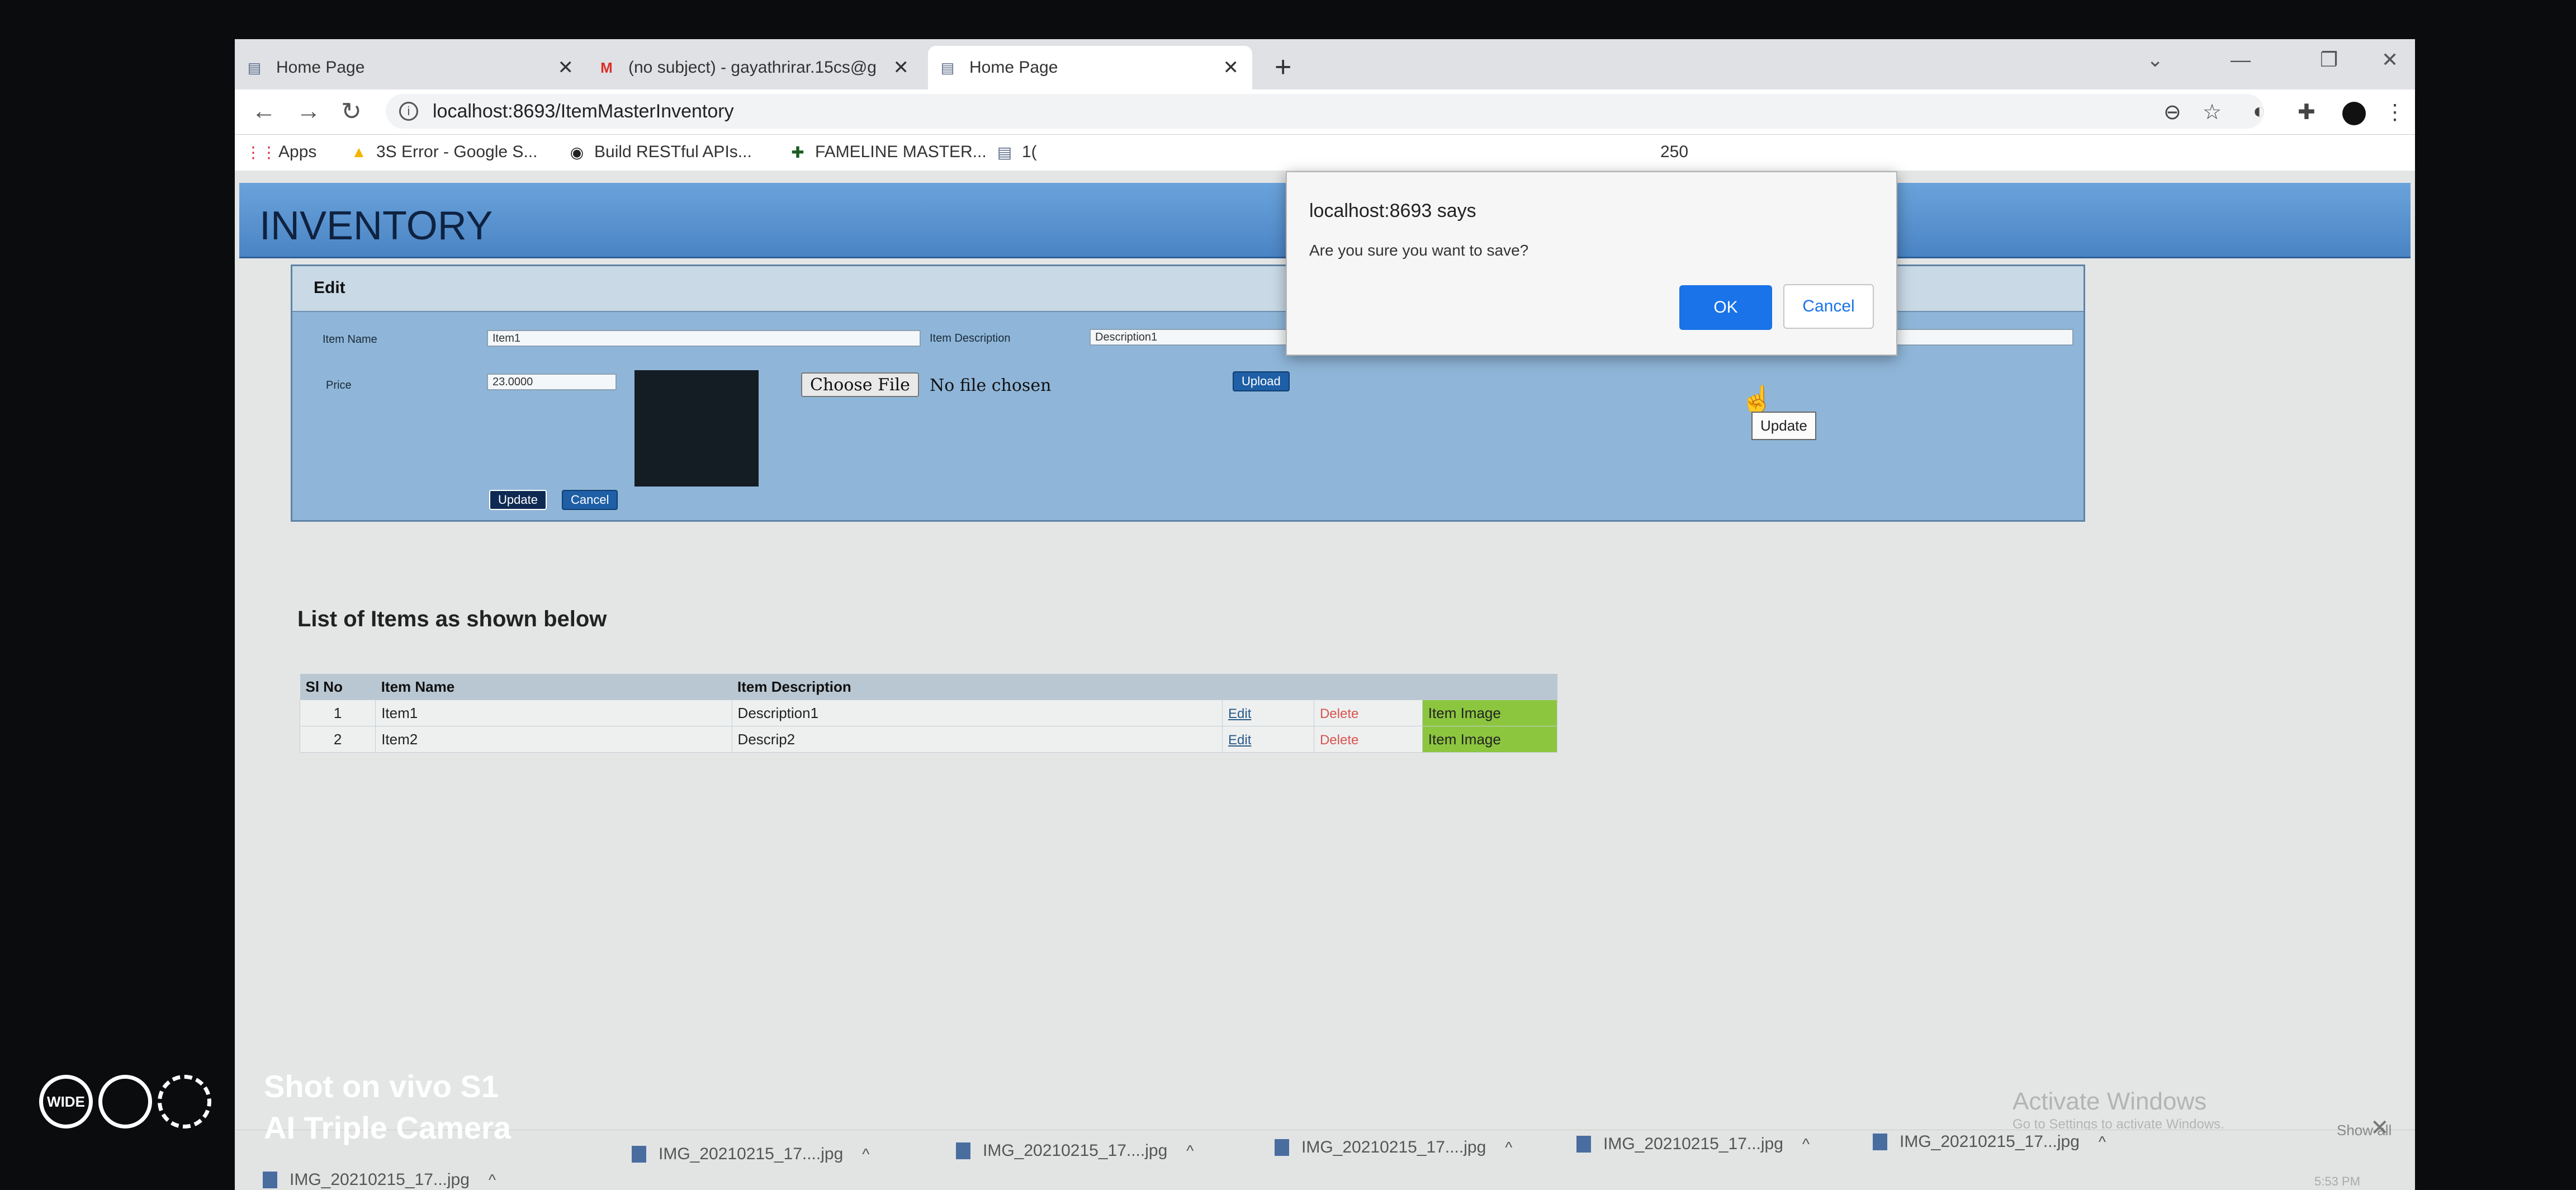 This screenshot has width=2576, height=1190. I want to click on column-header-delete, so click(1368, 687).